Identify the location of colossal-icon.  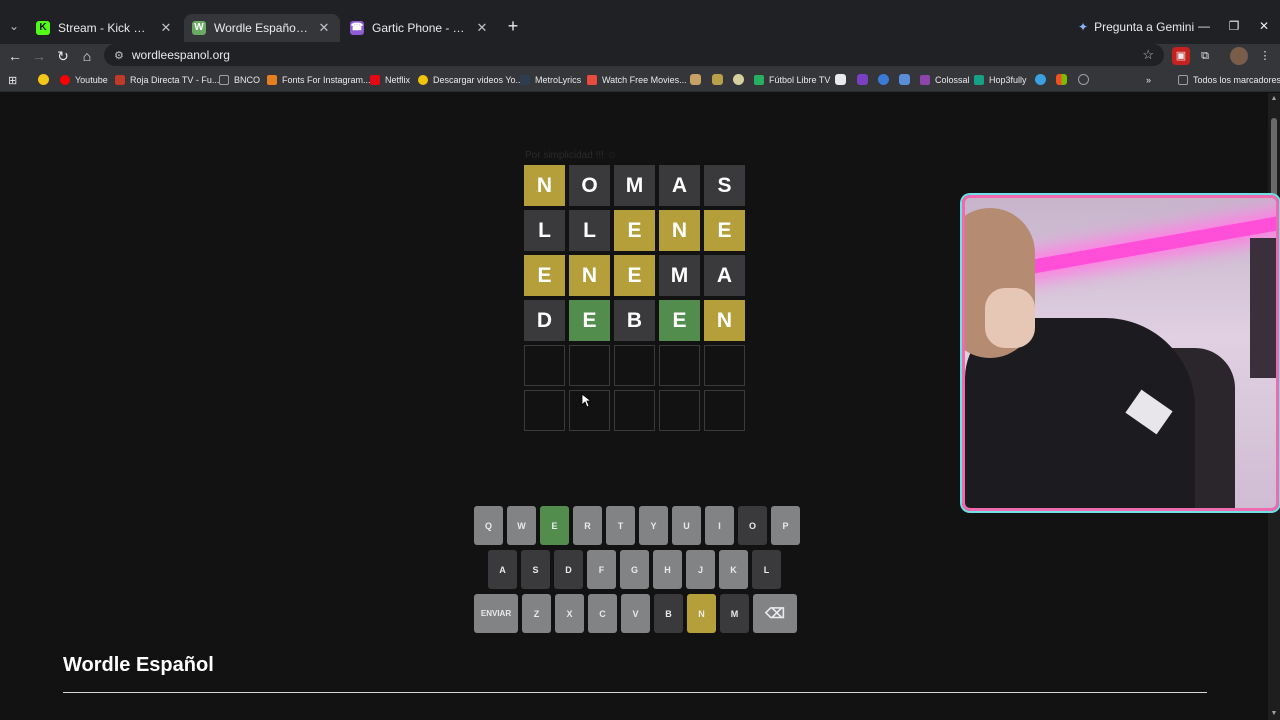
(925, 80).